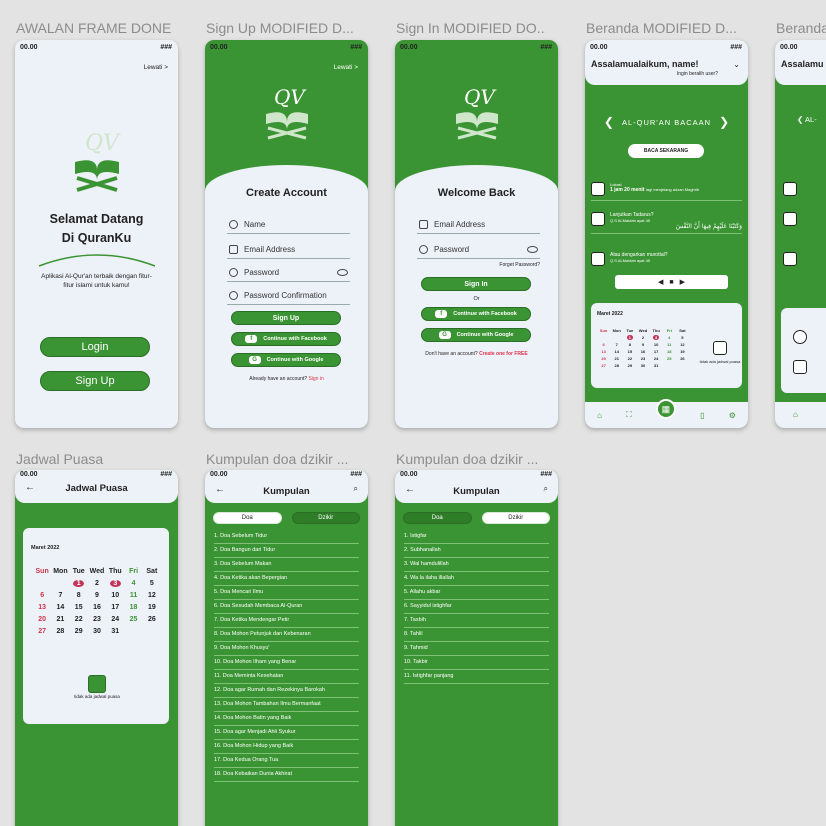 The height and width of the screenshot is (826, 826). Describe the element at coordinates (476, 677) in the screenshot. I see `list-item: 11. Istighfar panjang` at that location.